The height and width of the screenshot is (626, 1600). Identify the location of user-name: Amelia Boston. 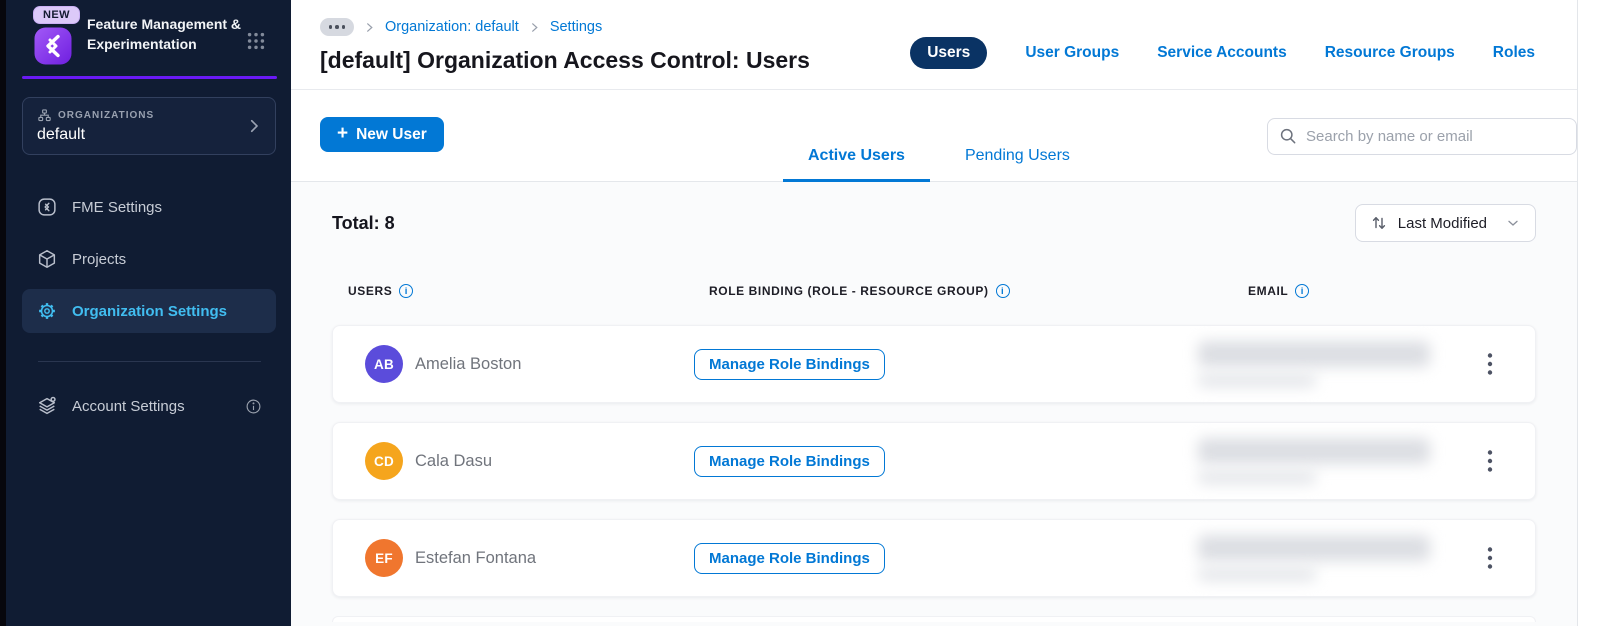
(468, 363).